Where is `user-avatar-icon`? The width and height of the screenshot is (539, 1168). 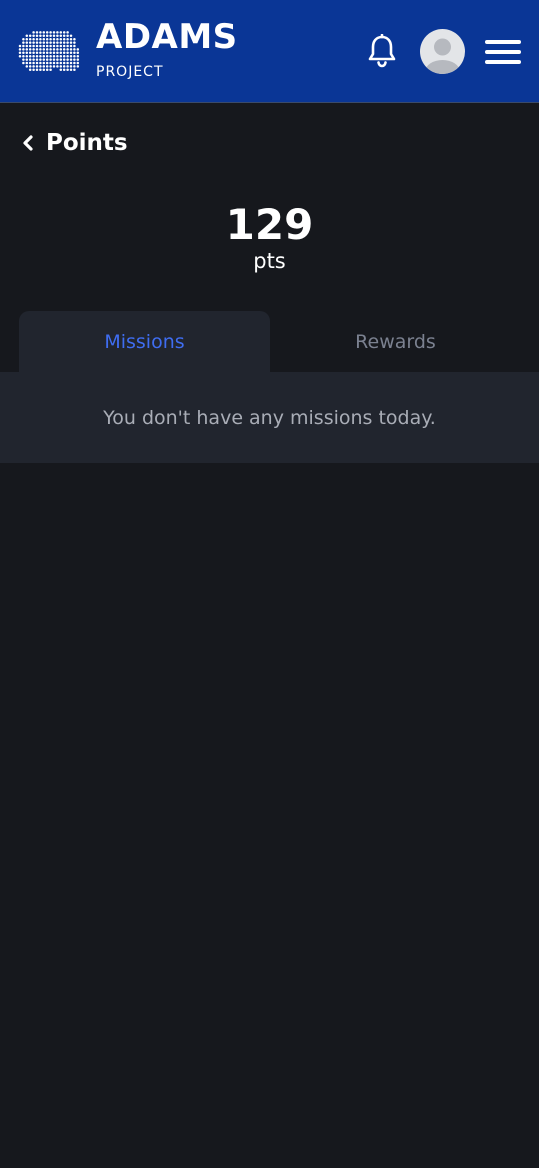 user-avatar-icon is located at coordinates (442, 51).